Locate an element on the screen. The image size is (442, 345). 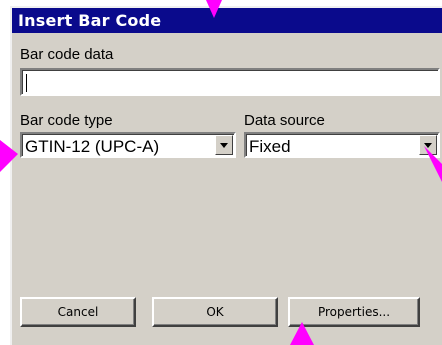
barcode-type-select: GTIN-12 (UPC-A) is located at coordinates (128, 145).